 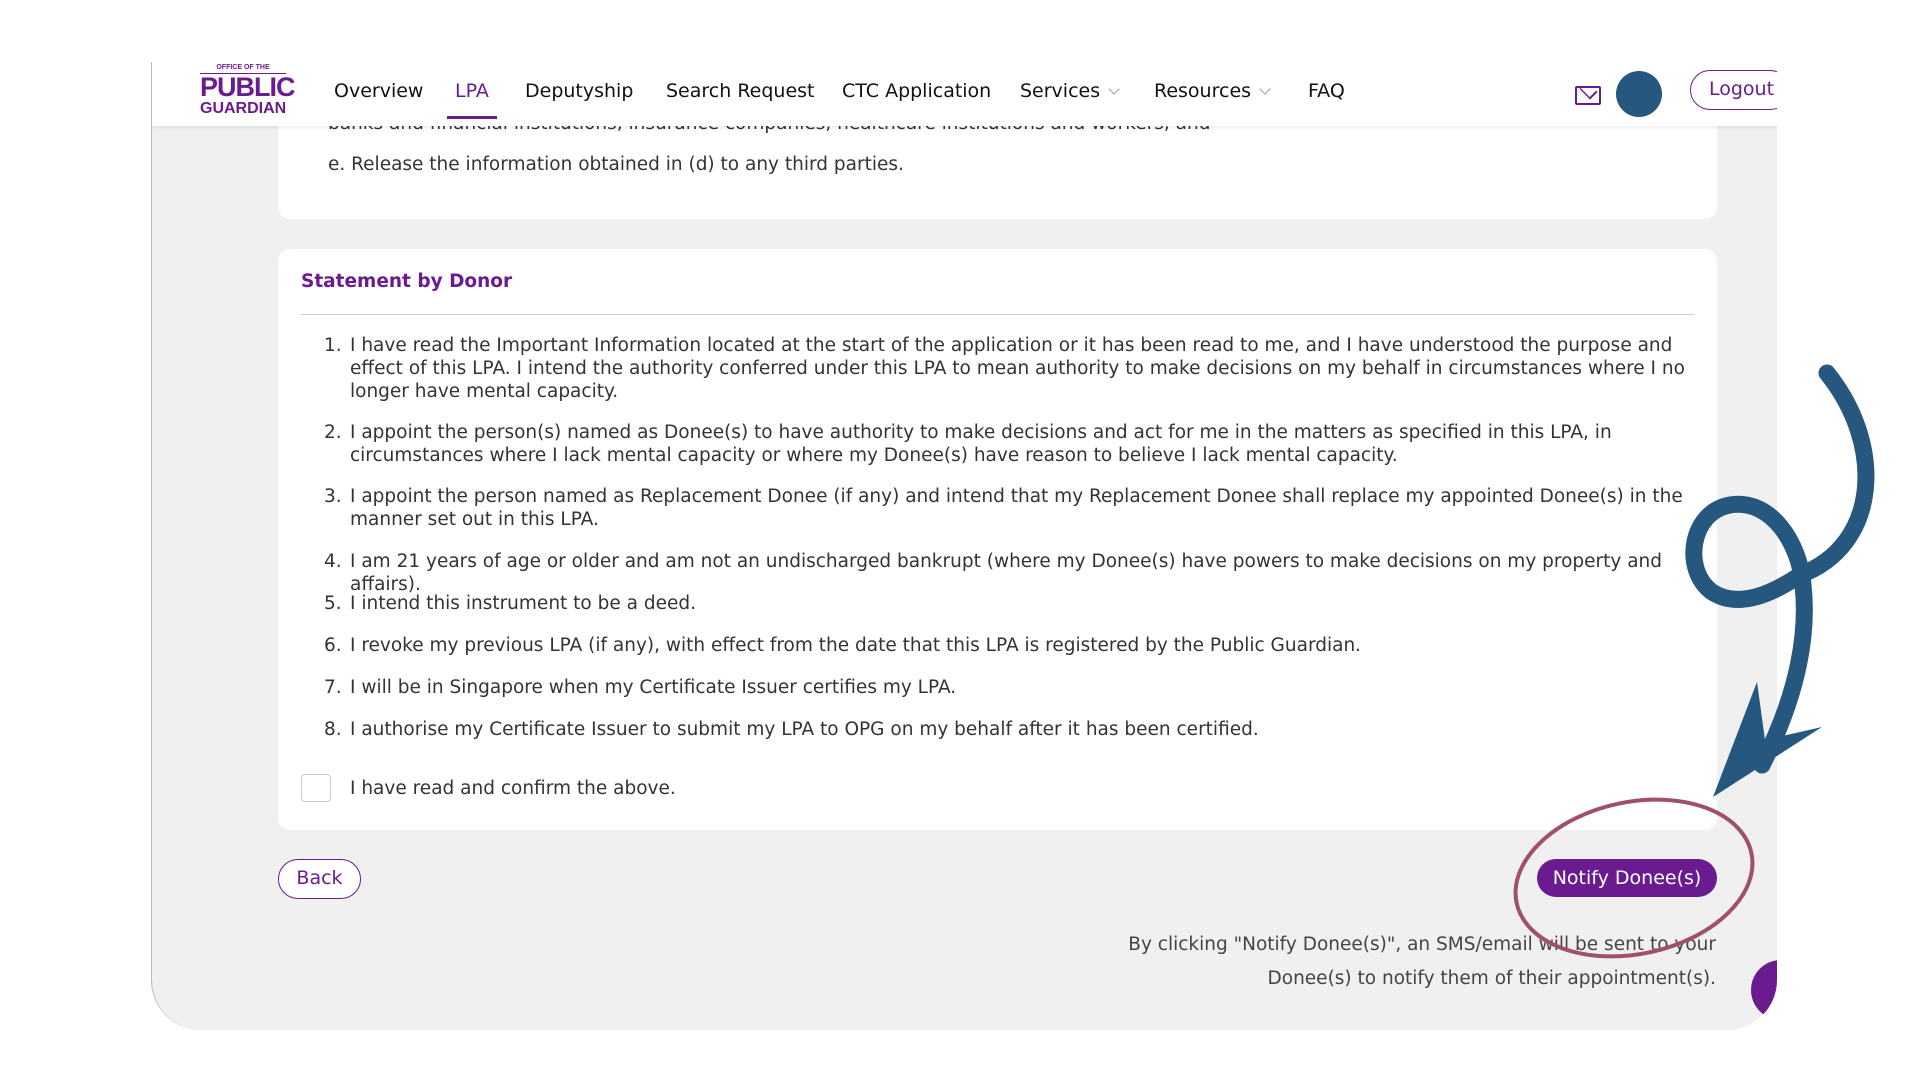 I want to click on annotation-overlay, so click(x=1694, y=661).